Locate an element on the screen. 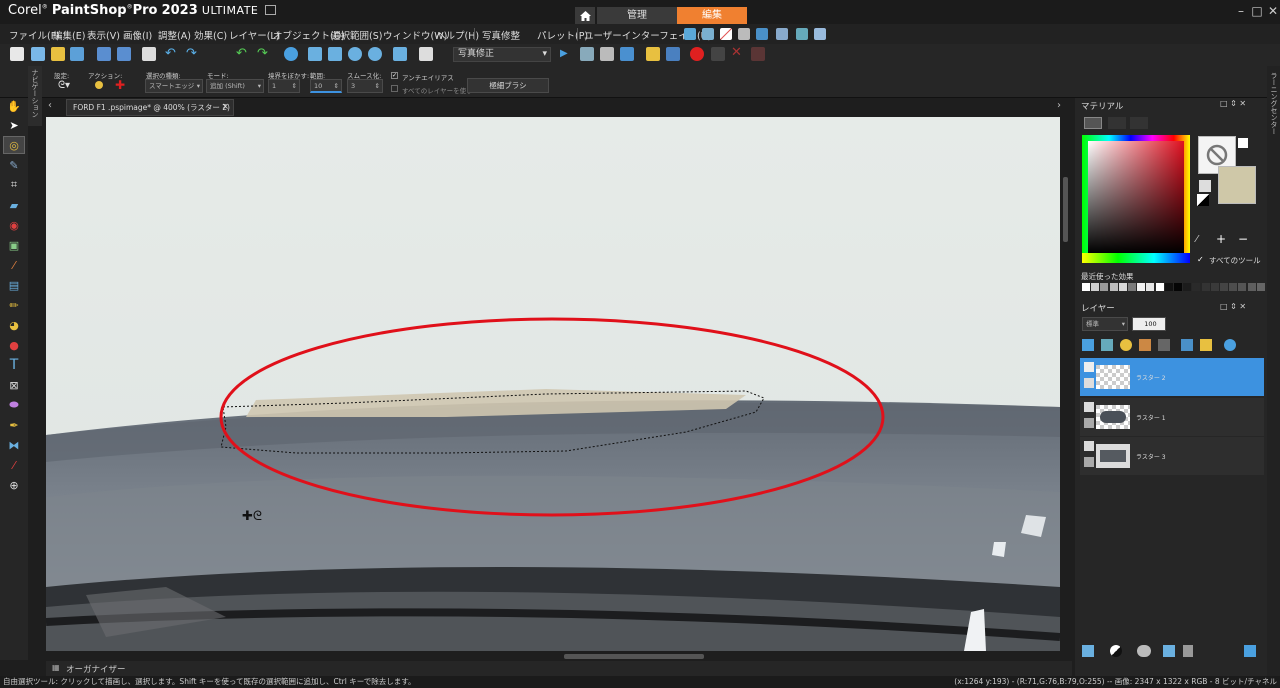  material-frame-icon is located at coordinates (1093, 123).